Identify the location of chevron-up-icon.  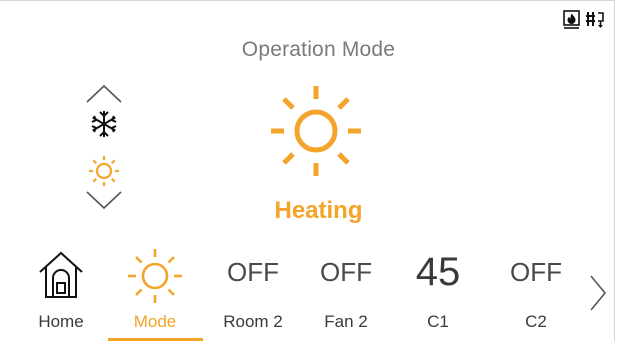
(104, 96).